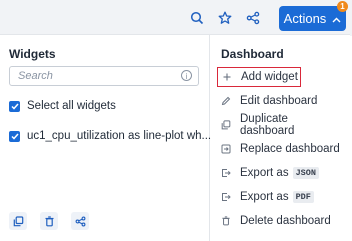 Image resolution: width=352 pixels, height=241 pixels. What do you see at coordinates (226, 125) in the screenshot?
I see `copy-icon` at bounding box center [226, 125].